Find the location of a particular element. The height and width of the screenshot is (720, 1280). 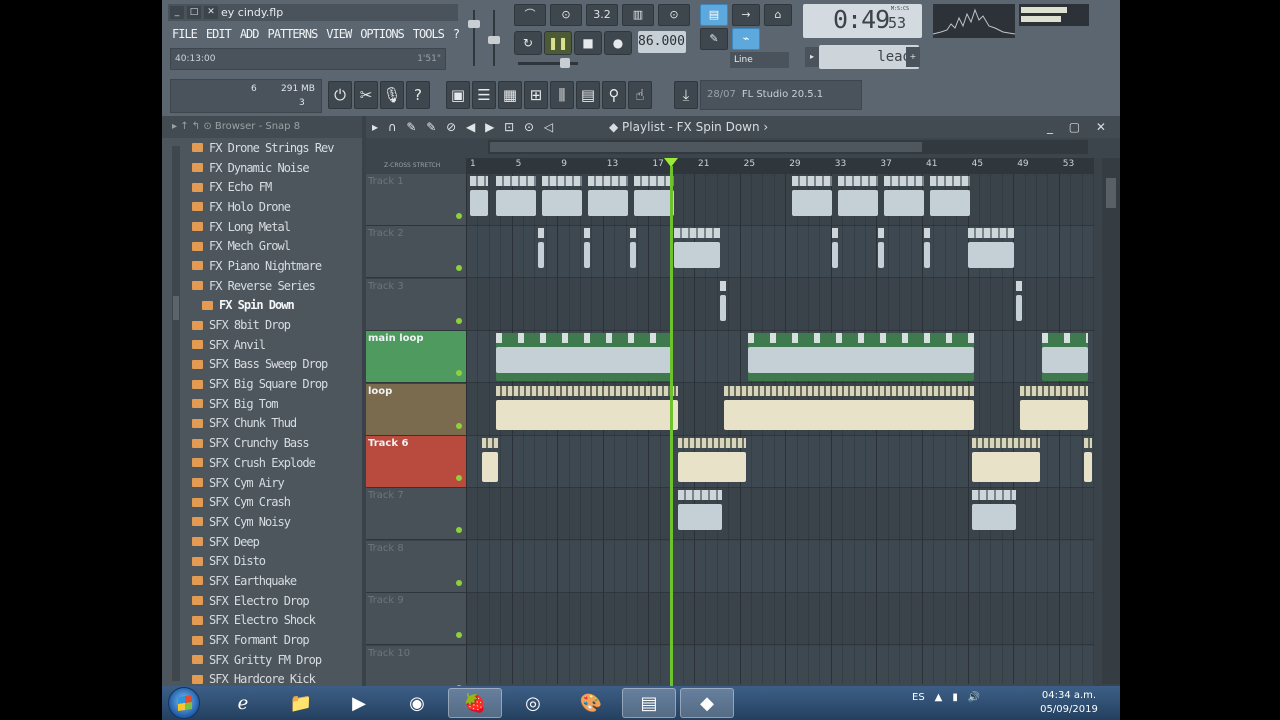

browser-item: FX Reverse Series is located at coordinates (263, 286).